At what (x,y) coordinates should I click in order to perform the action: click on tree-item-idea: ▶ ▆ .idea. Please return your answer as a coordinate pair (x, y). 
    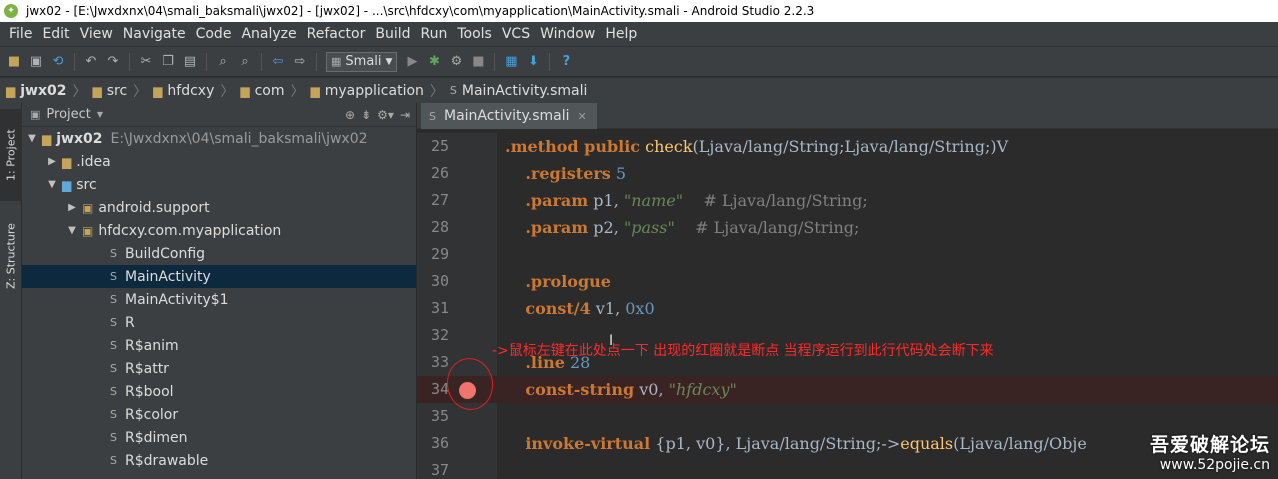
    Looking at the image, I should click on (219, 161).